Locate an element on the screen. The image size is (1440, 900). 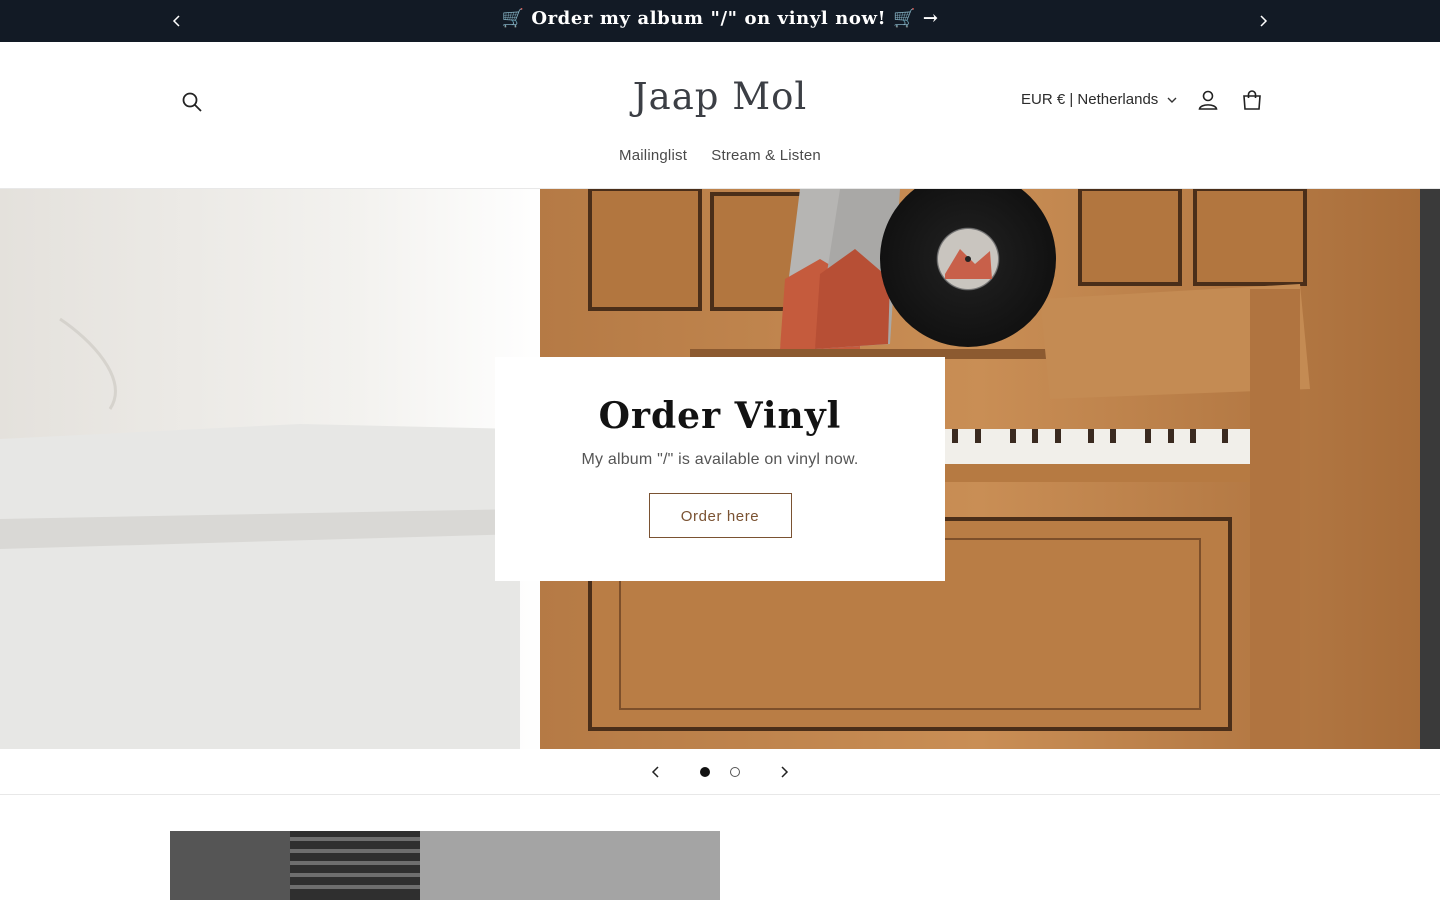
nav-item-stream-listen: Stream & Listen is located at coordinates (766, 155).